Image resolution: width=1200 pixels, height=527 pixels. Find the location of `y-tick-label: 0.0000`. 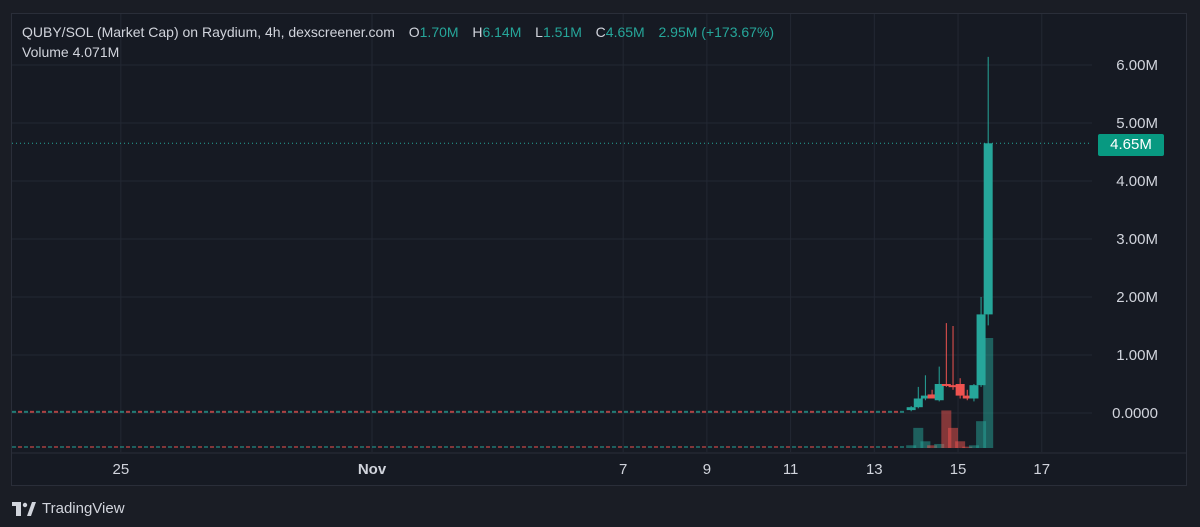

y-tick-label: 0.0000 is located at coordinates (1135, 413).